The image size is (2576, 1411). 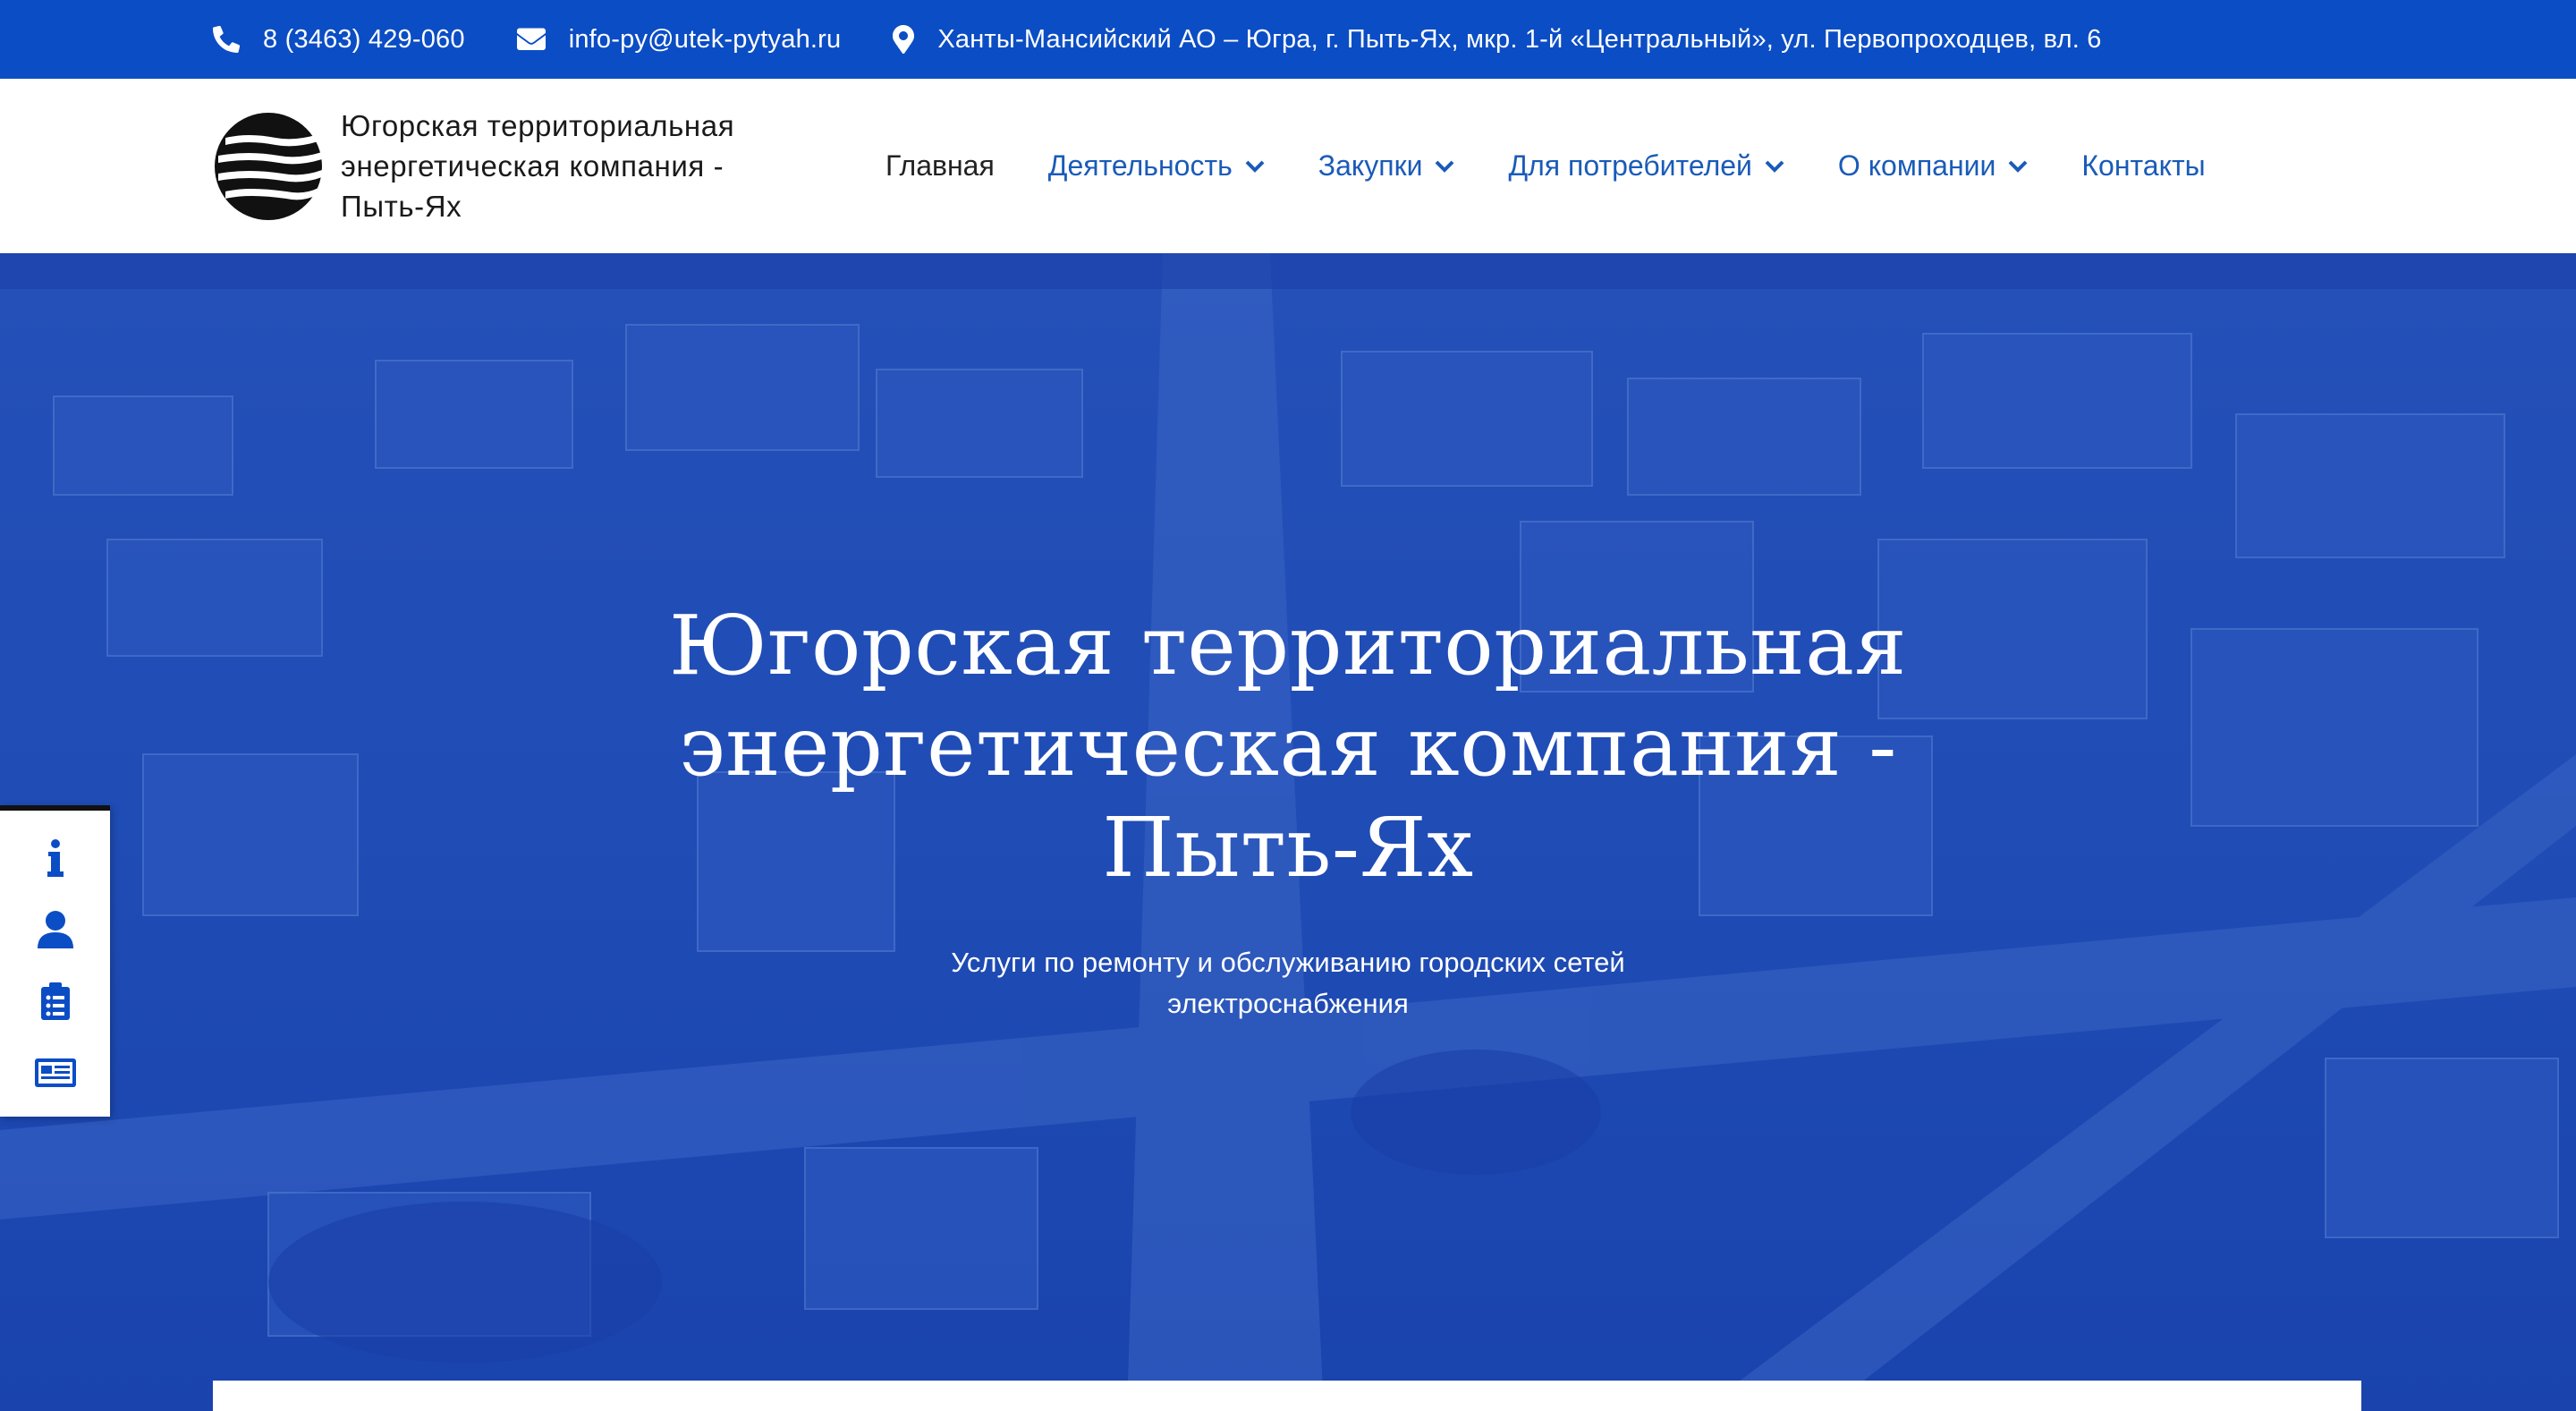 I want to click on hero-title-line1: Югорская территориальная, so click(x=1288, y=645).